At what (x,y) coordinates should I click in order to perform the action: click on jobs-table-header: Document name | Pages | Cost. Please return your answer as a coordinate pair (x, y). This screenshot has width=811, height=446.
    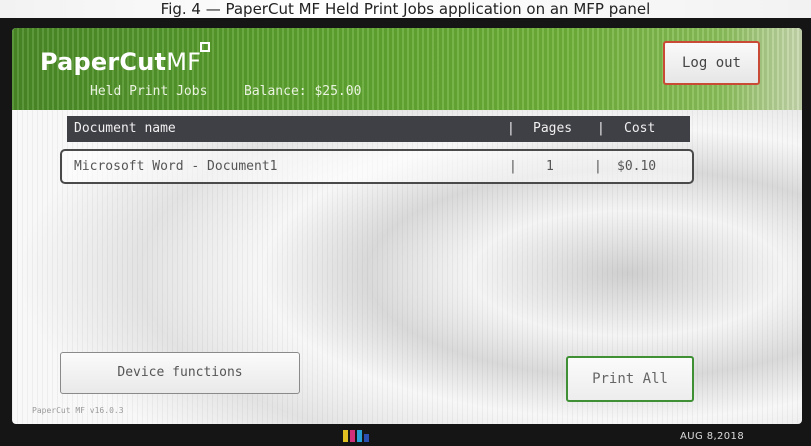
    Looking at the image, I should click on (378, 129).